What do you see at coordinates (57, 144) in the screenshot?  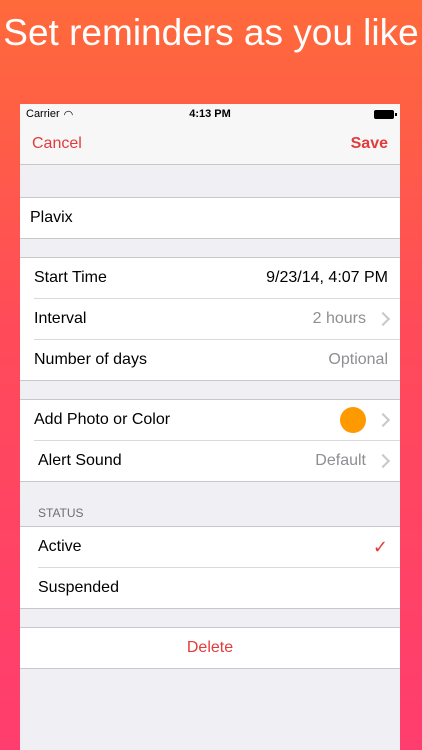 I see `cancel-button: Cancel` at bounding box center [57, 144].